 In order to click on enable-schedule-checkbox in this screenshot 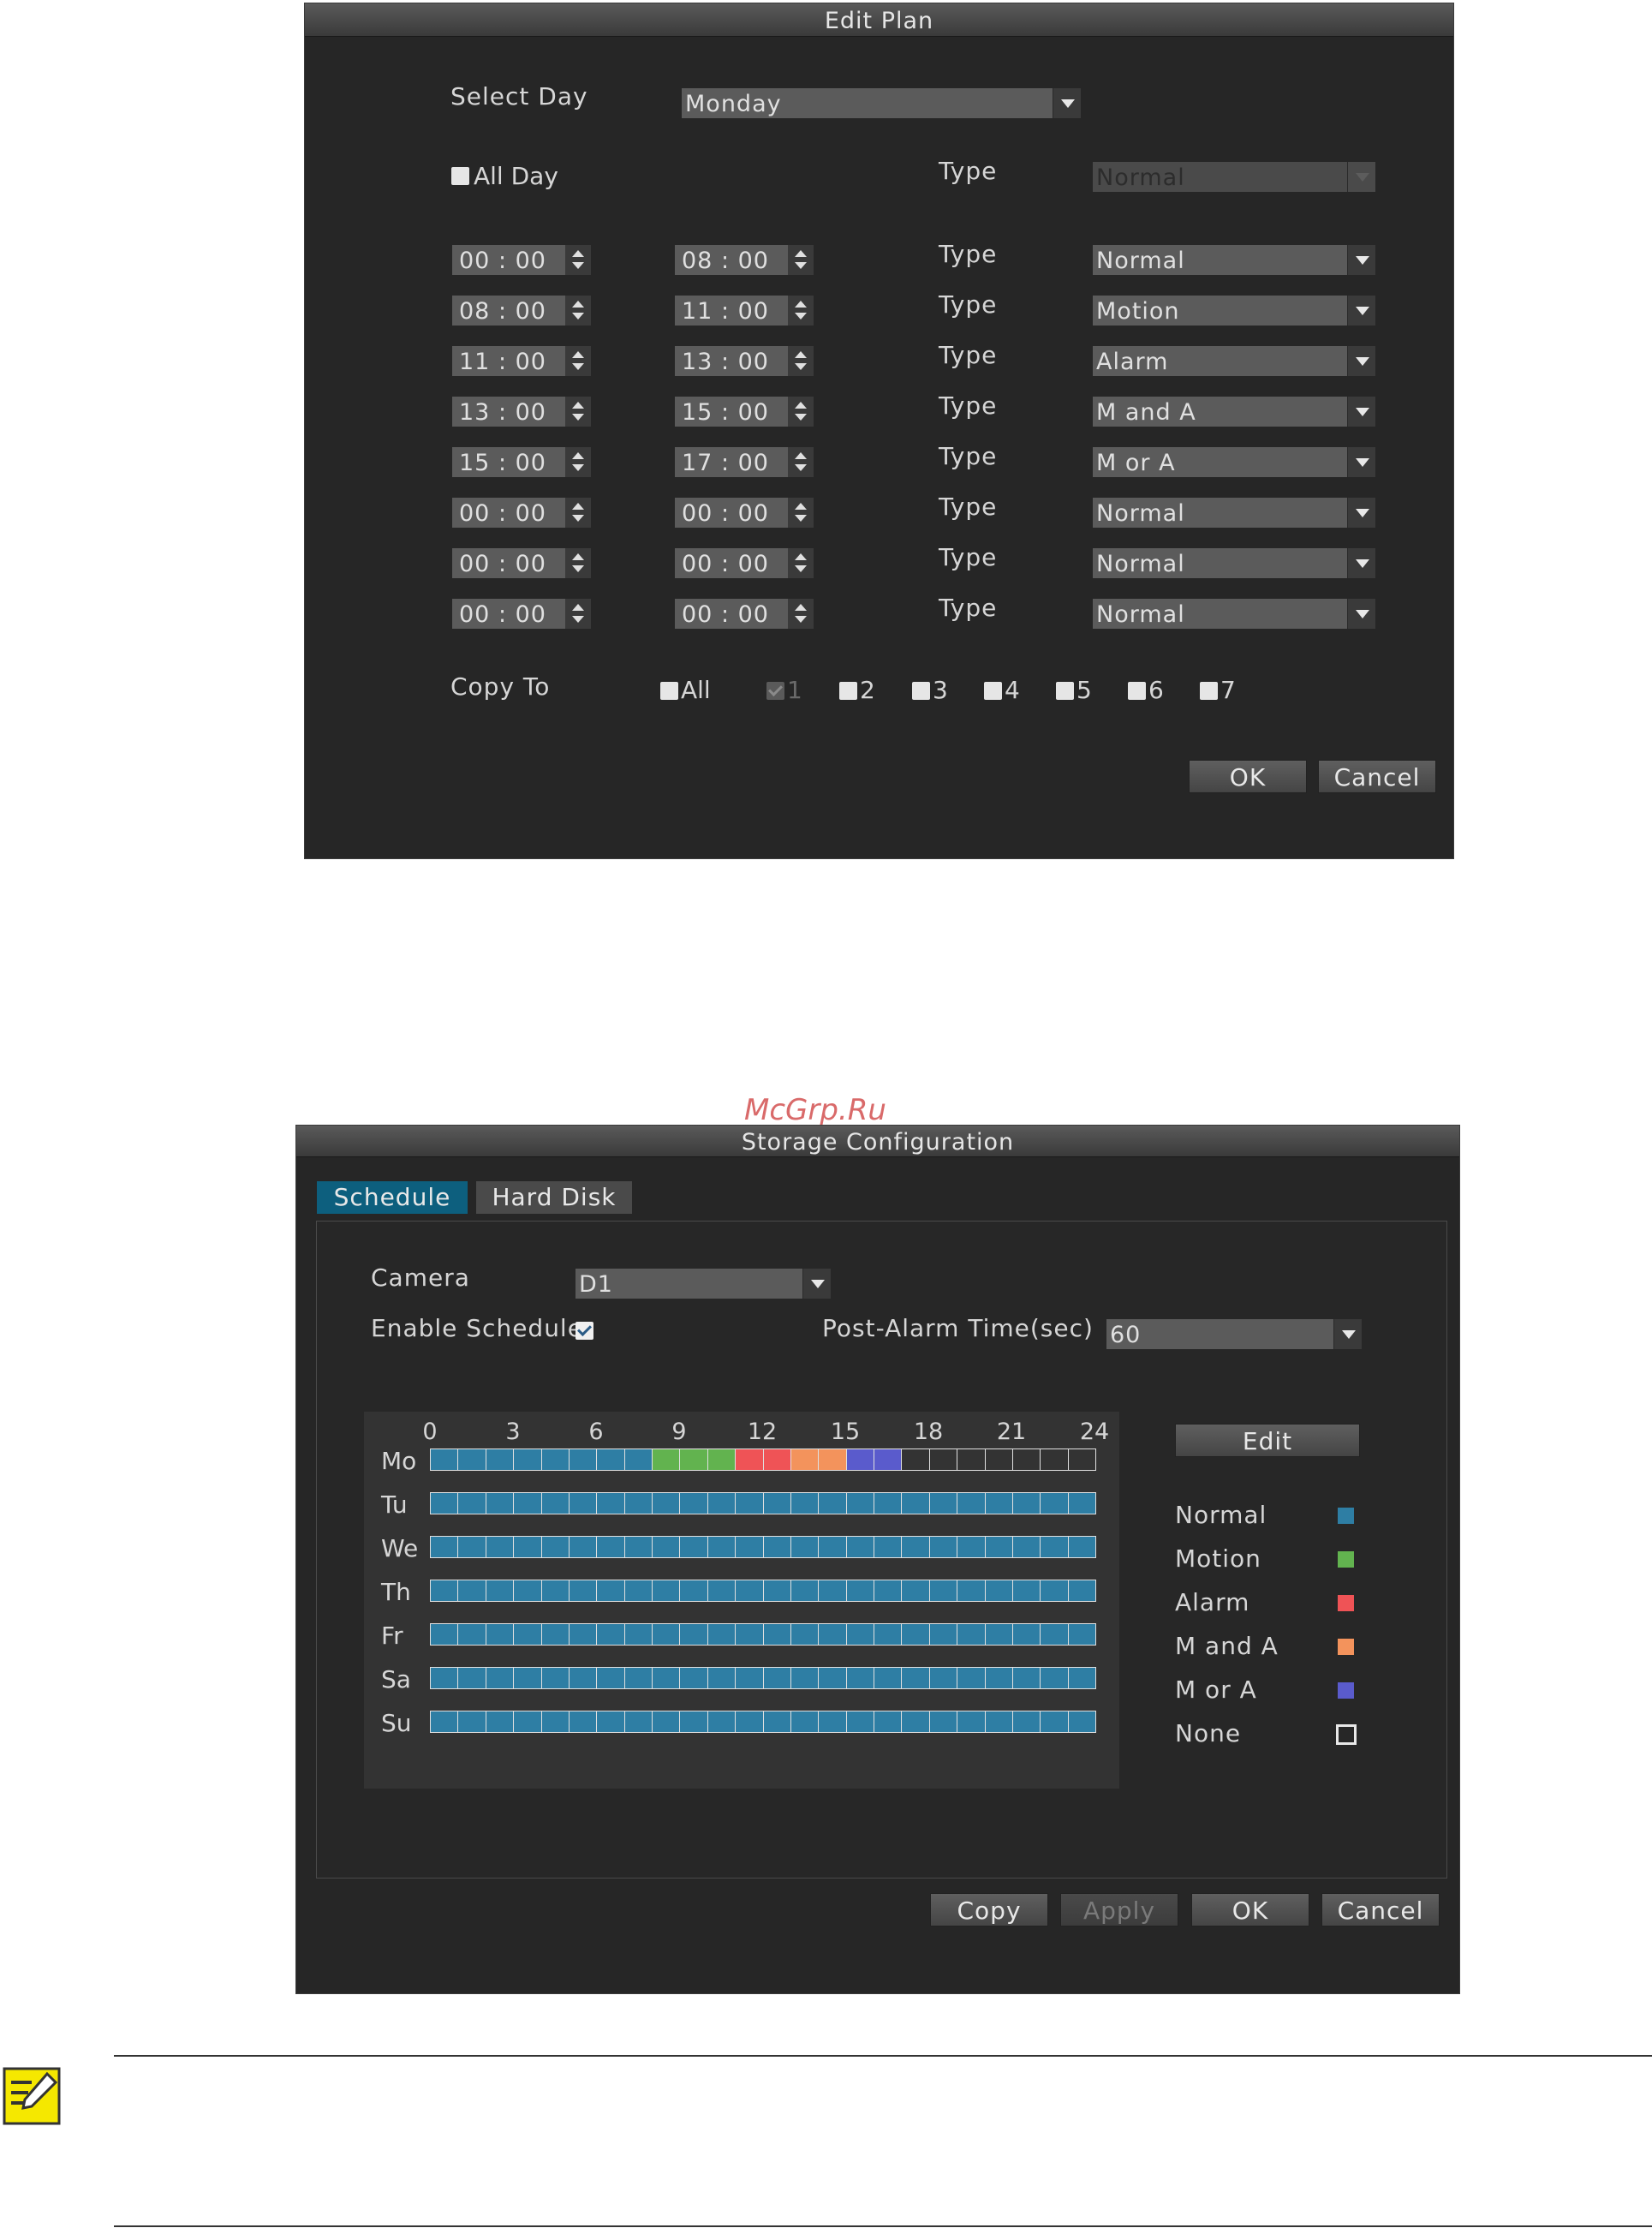, I will do `click(584, 1331)`.